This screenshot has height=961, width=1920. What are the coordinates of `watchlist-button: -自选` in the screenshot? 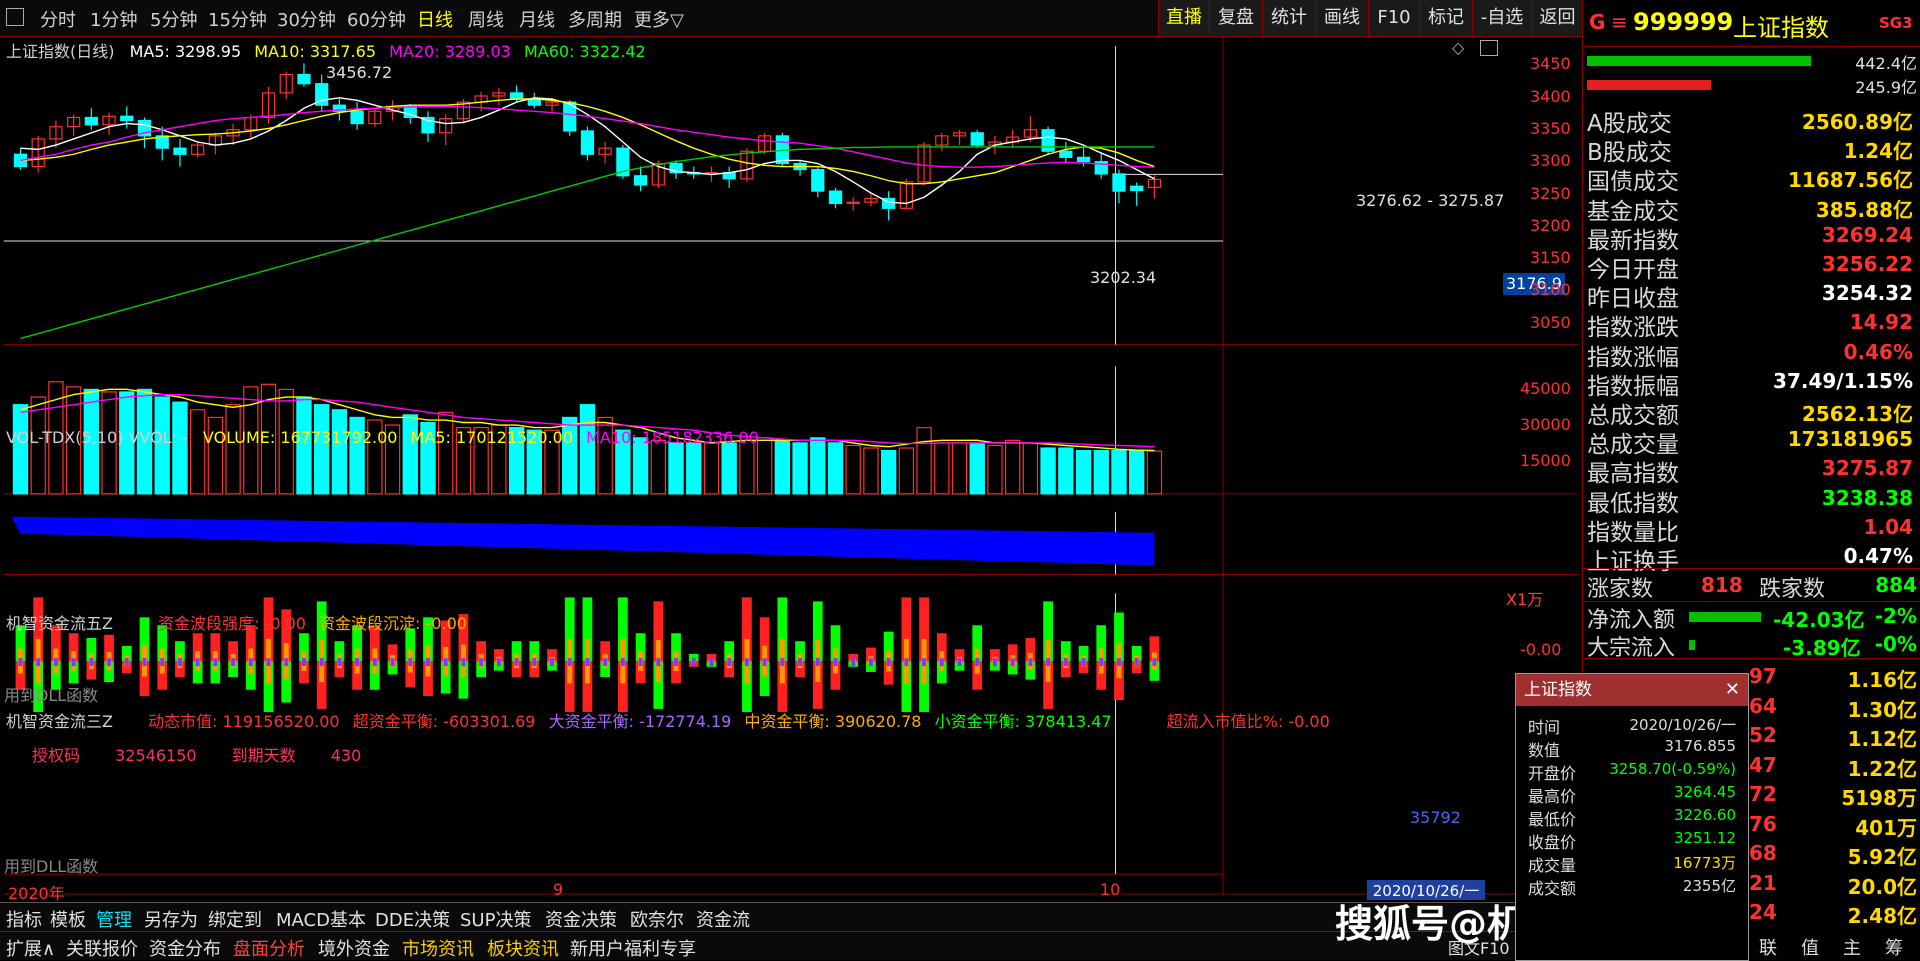 It's located at (1501, 18).